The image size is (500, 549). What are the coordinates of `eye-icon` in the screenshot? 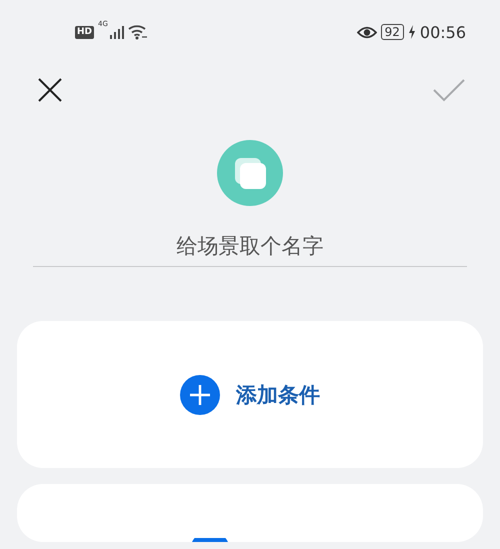 It's located at (366, 32).